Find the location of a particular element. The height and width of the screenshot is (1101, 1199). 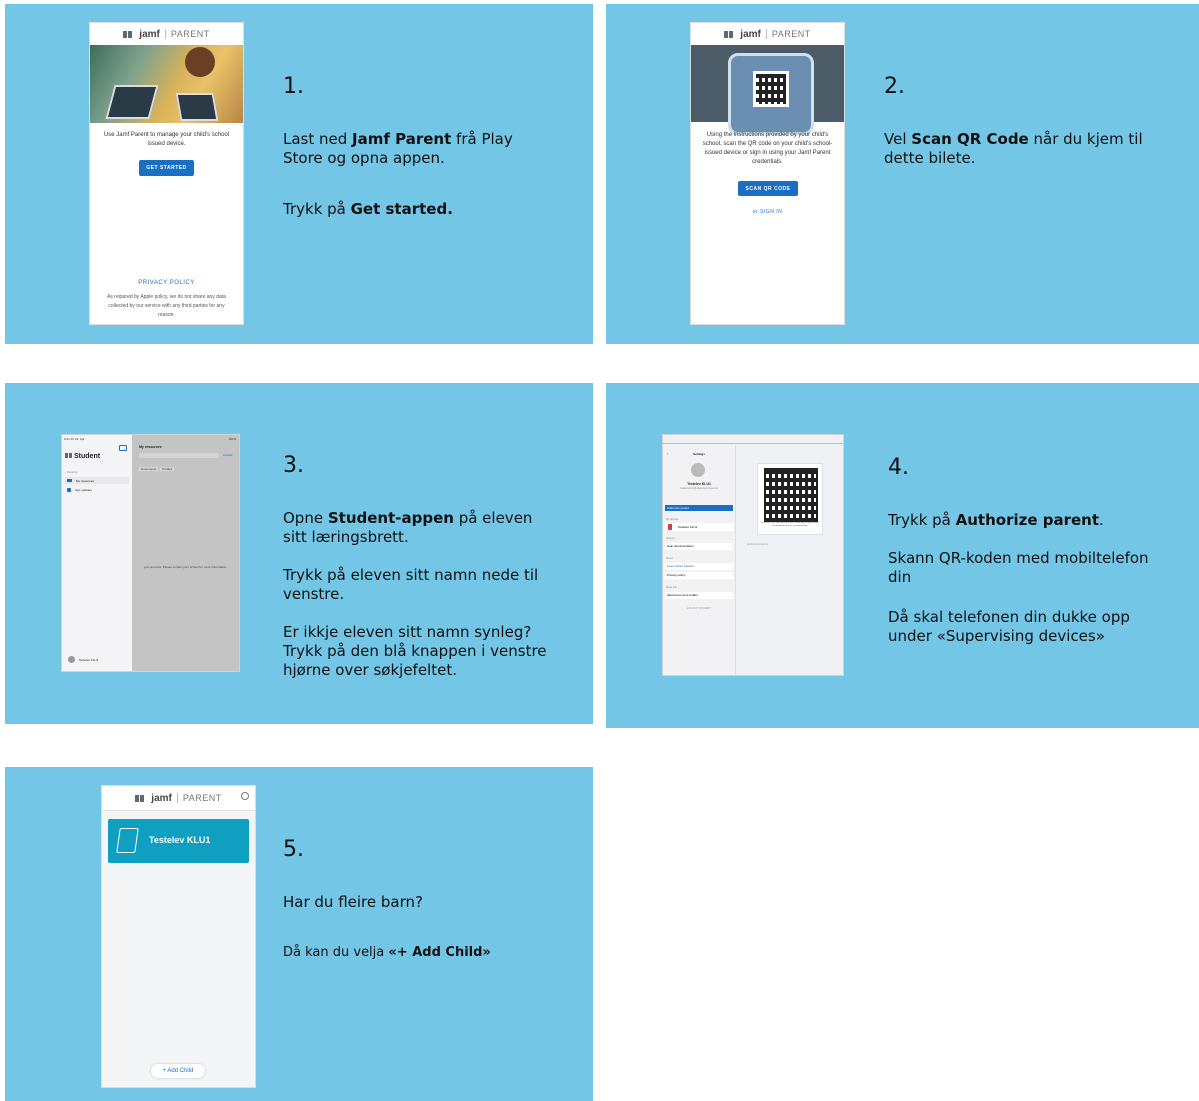

tour-link: Learn about Student is located at coordinates (699, 566).